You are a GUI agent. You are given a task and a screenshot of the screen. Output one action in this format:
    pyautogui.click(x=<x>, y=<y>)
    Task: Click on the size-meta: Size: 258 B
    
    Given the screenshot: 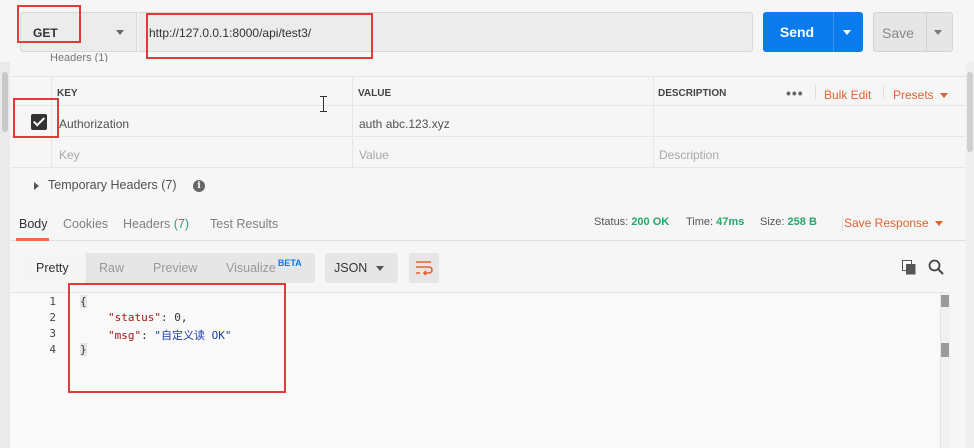 What is the action you would take?
    pyautogui.click(x=788, y=222)
    